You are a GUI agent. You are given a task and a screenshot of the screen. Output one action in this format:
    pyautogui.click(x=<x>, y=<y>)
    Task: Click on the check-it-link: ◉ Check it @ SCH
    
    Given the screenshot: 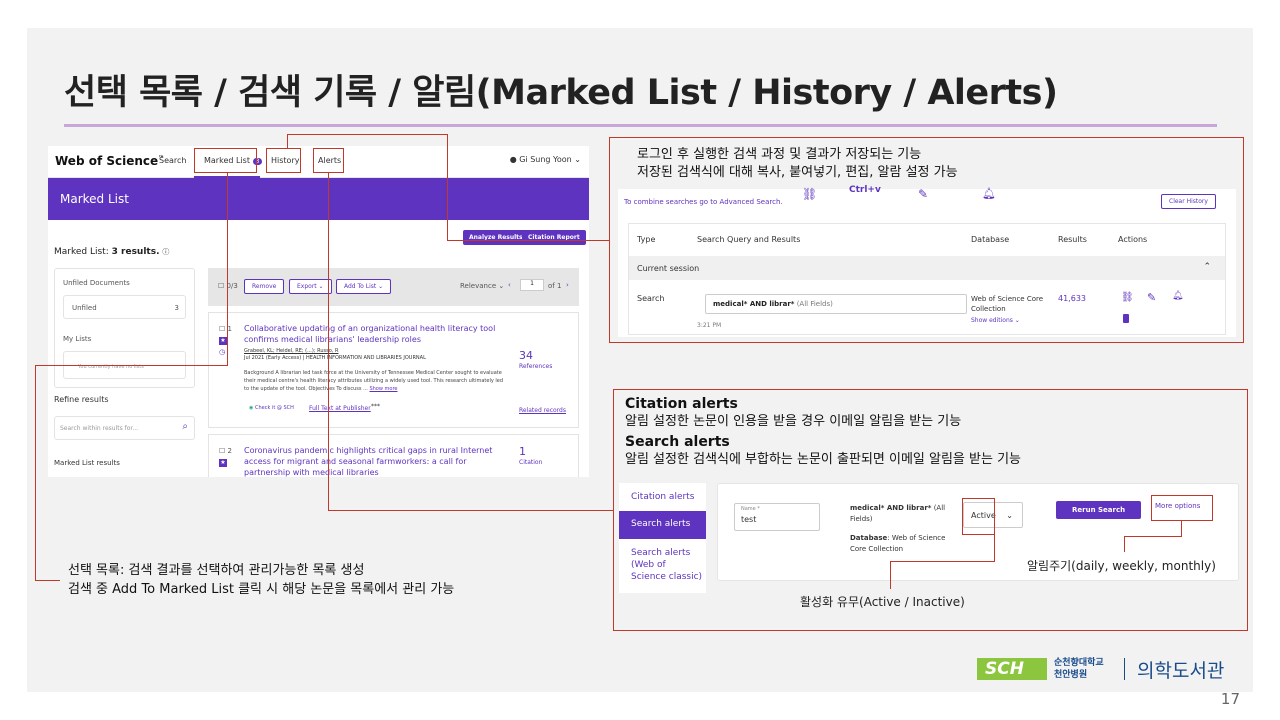 What is the action you would take?
    pyautogui.click(x=271, y=408)
    